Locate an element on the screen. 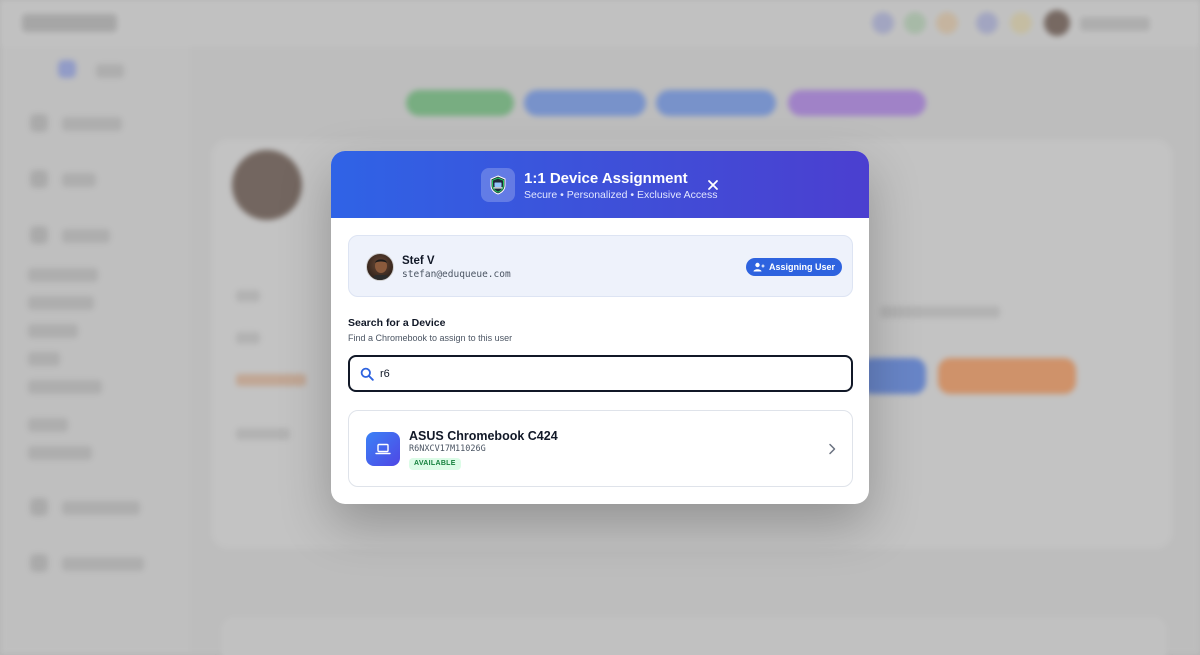 The image size is (1200, 655). device-name: ASUS Chromebook C424 is located at coordinates (483, 436).